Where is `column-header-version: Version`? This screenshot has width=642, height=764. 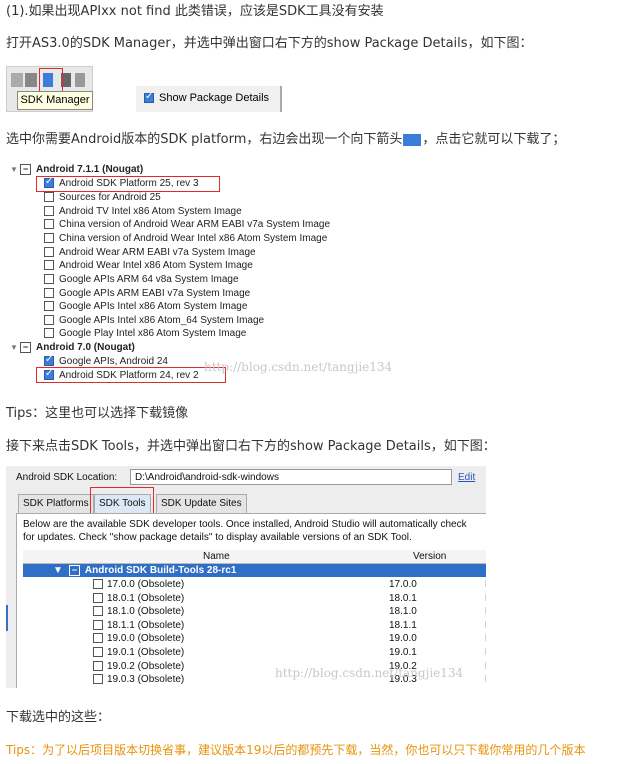
column-header-version: Version is located at coordinates (429, 556).